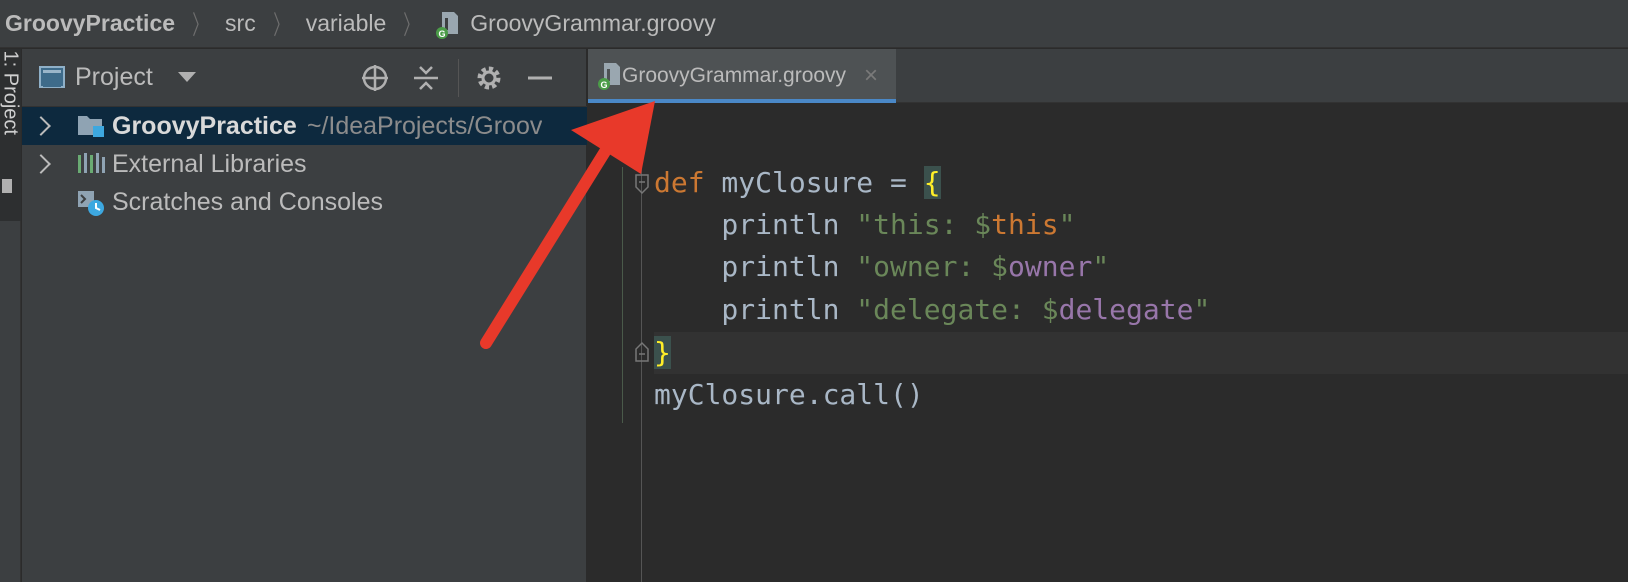 Image resolution: width=1628 pixels, height=582 pixels. Describe the element at coordinates (458, 78) in the screenshot. I see `toolbar-divider` at that location.